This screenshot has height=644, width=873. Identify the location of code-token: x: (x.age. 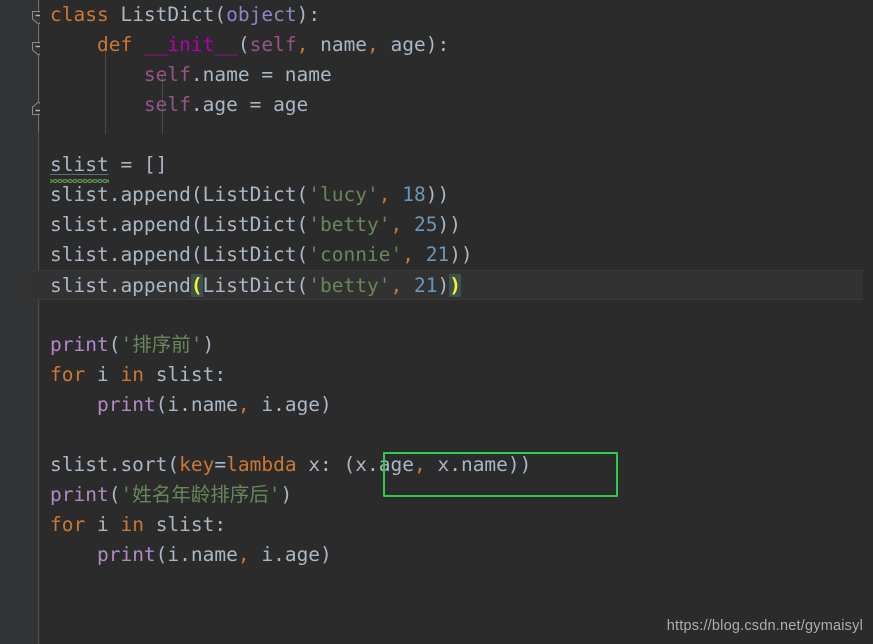
(355, 464).